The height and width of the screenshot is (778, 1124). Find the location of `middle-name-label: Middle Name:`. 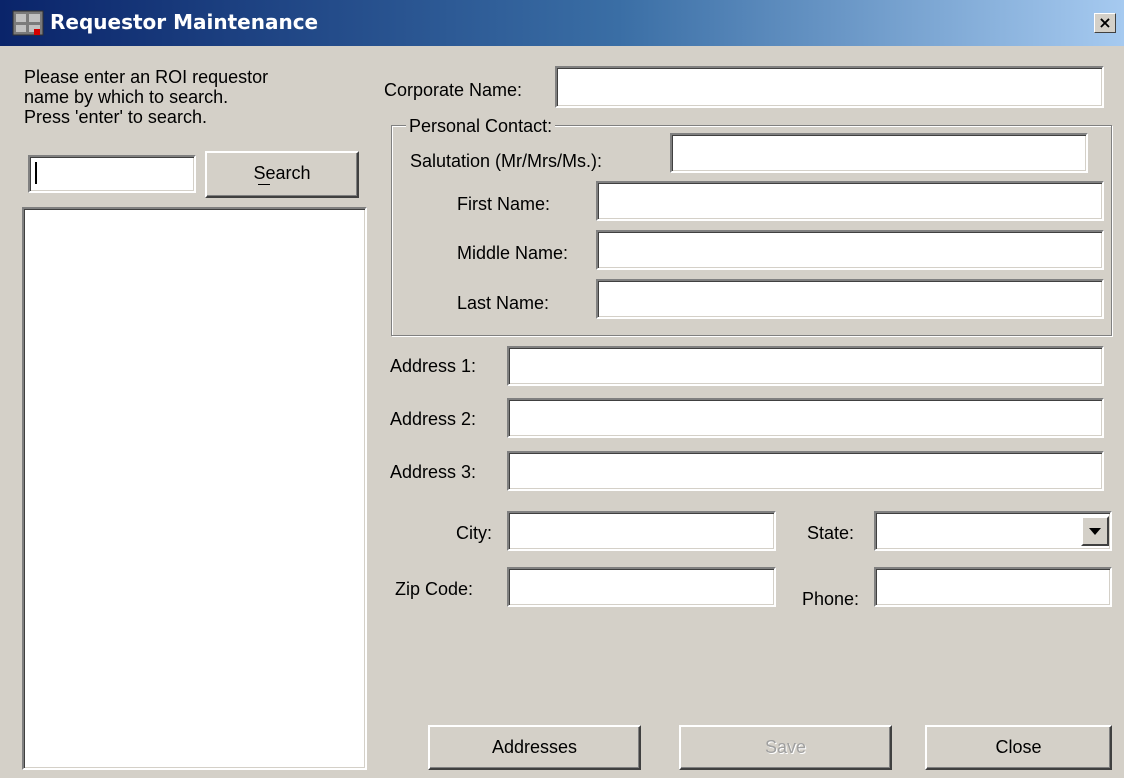

middle-name-label: Middle Name: is located at coordinates (513, 253).